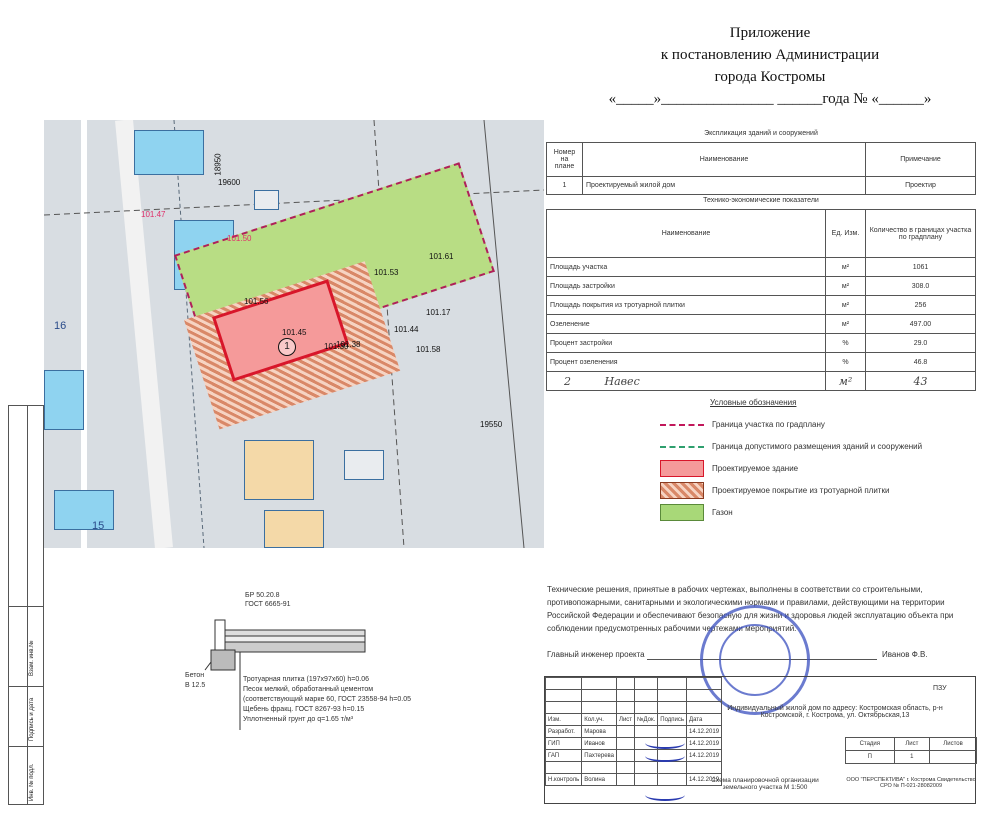 This screenshot has height=826, width=1000. Describe the element at coordinates (625, 719) in the screenshot. I see `grid-header: Лист` at that location.